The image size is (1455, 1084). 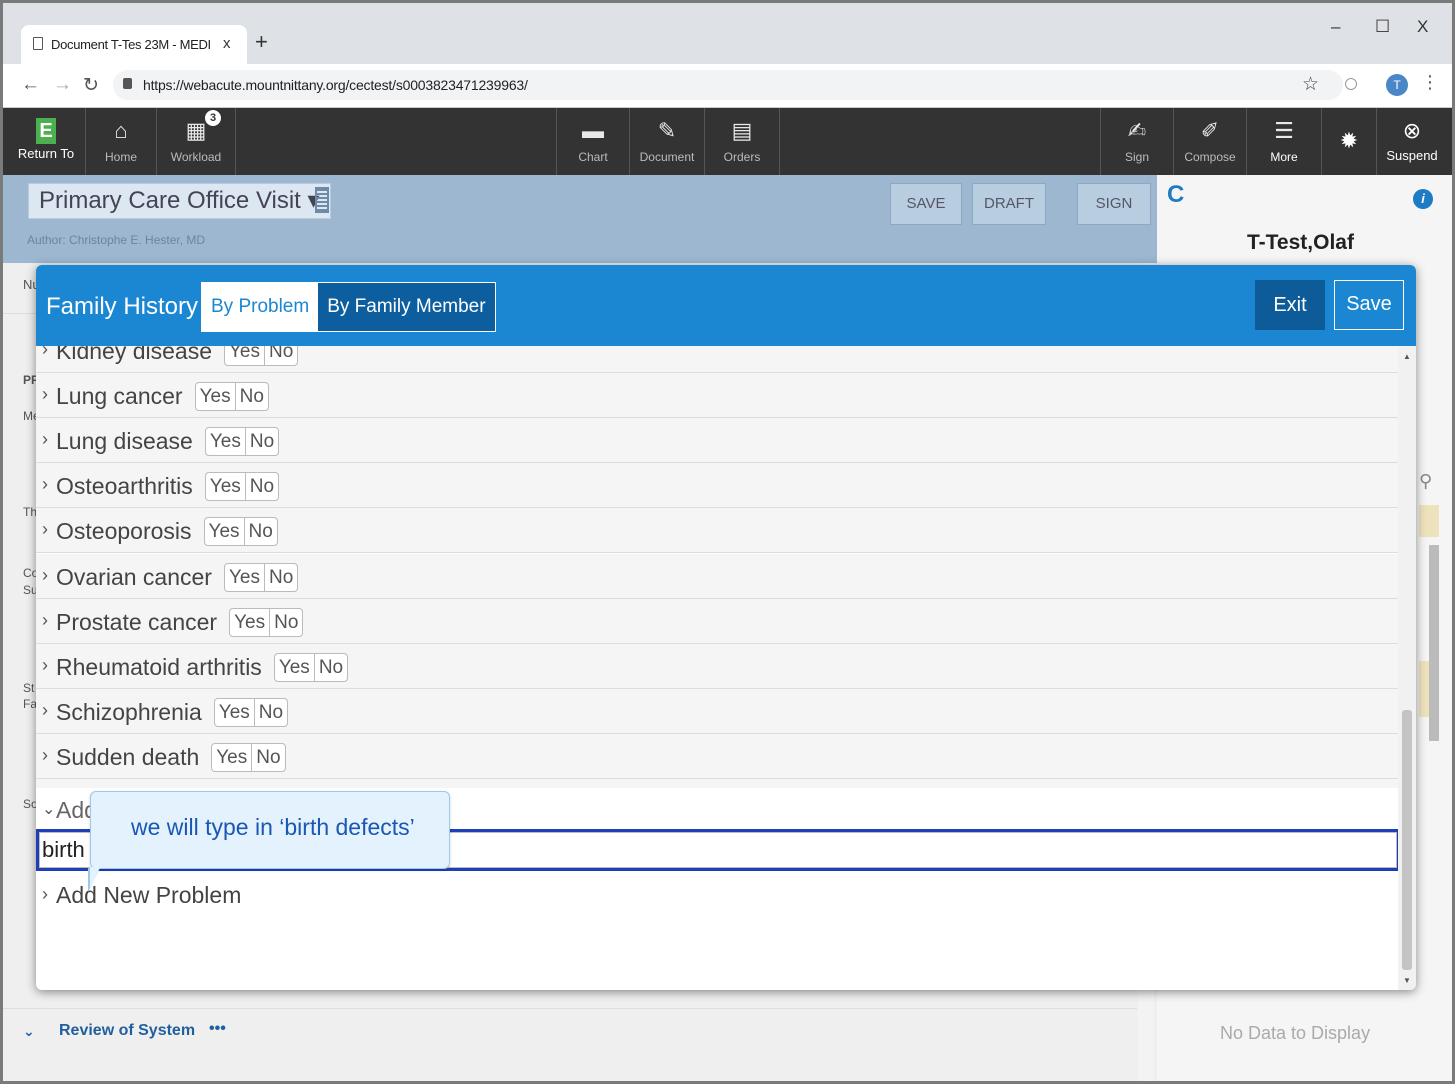 What do you see at coordinates (1310, 84) in the screenshot?
I see `bookmark-star-icon: ☆` at bounding box center [1310, 84].